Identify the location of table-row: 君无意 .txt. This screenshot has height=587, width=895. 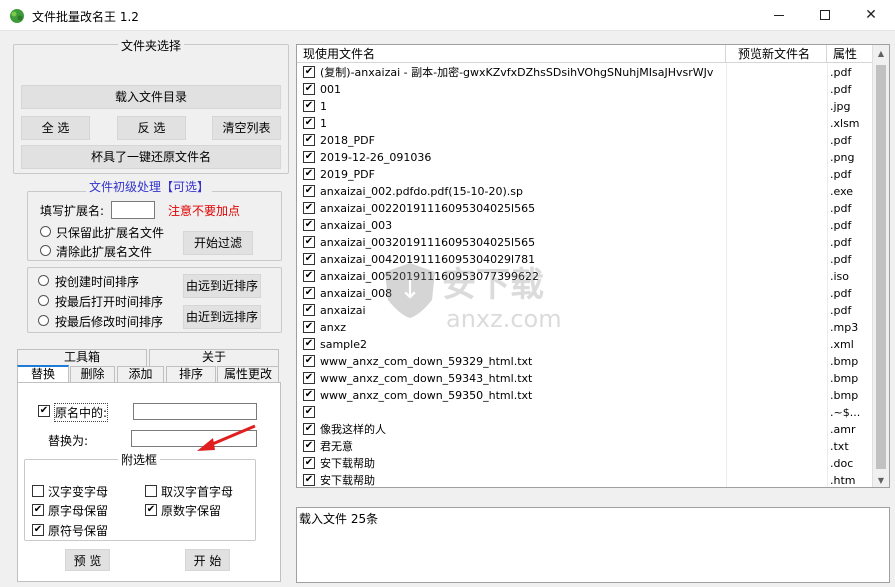
(586, 446).